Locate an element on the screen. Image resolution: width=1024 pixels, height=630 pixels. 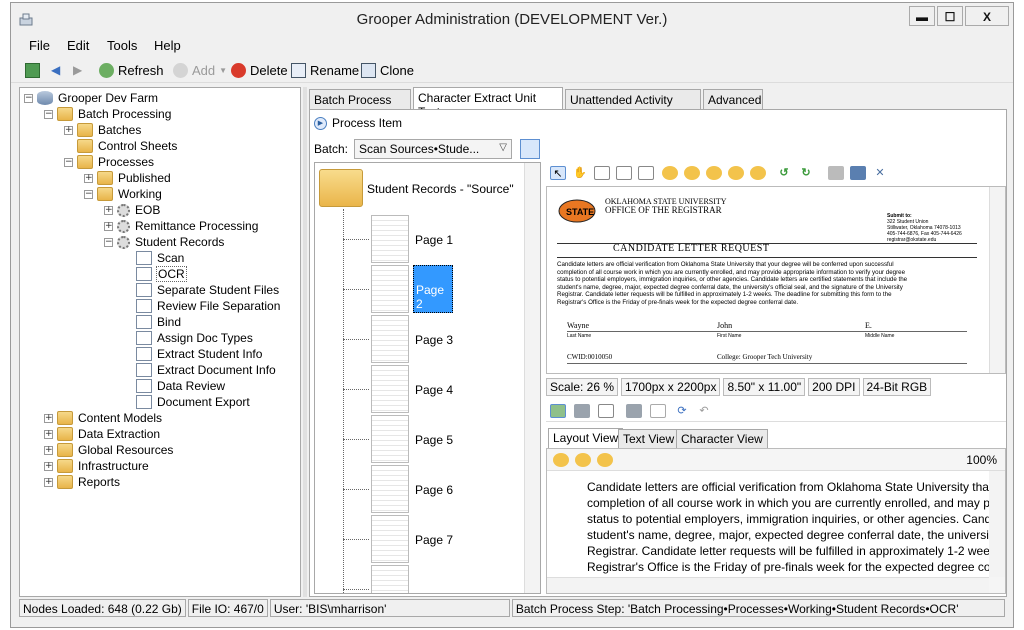
tree-node-step-assign-doc-types: Assign Doc Types is located at coordinates (195, 338).